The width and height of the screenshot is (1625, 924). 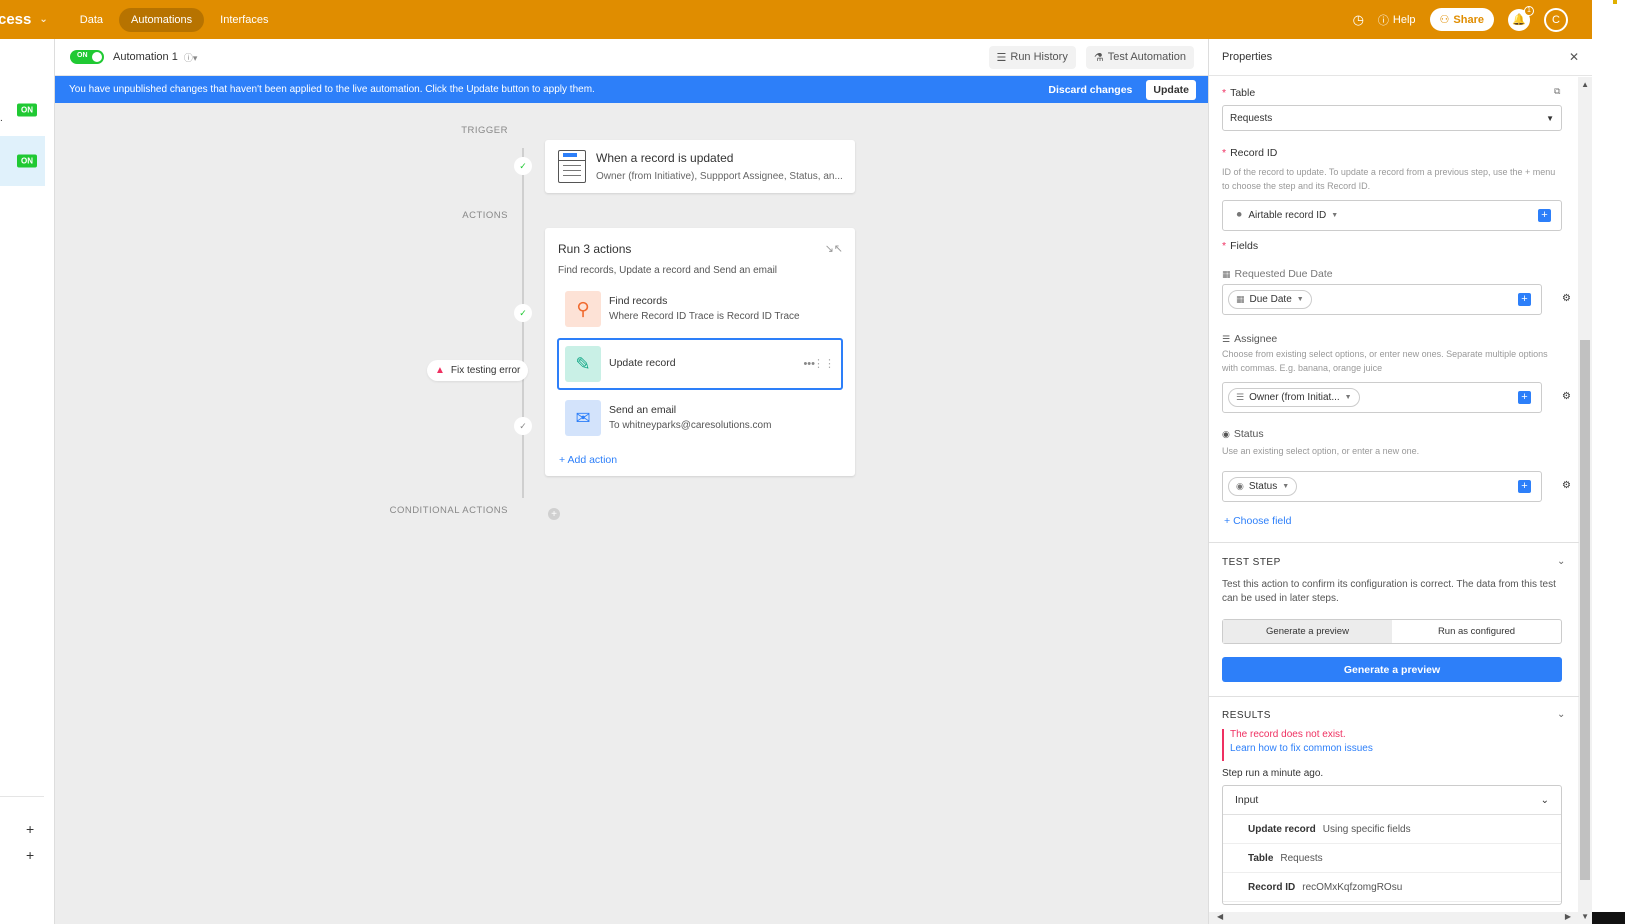 I want to click on actions-title: Run 3 actions, so click(x=595, y=249).